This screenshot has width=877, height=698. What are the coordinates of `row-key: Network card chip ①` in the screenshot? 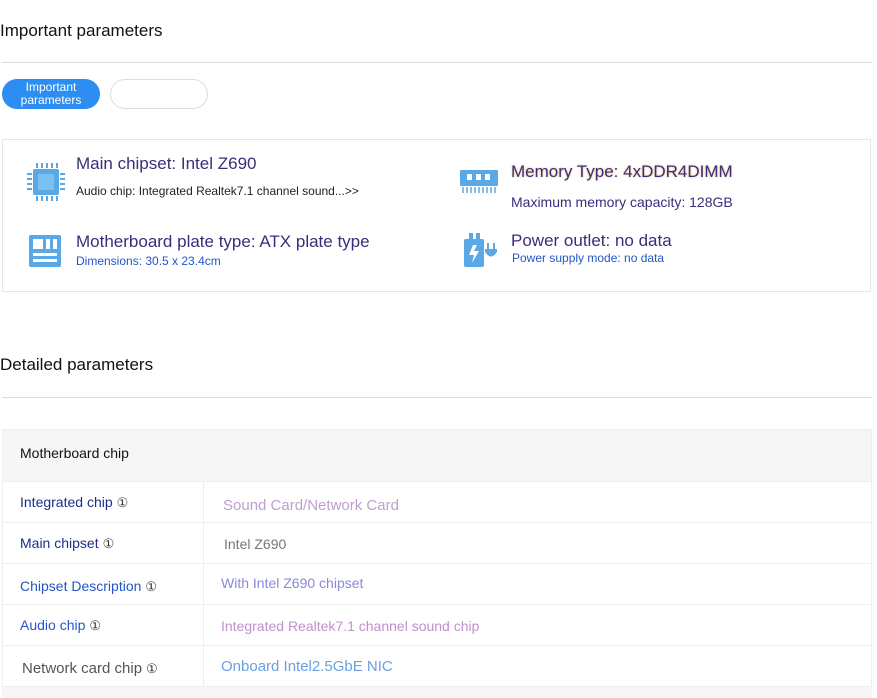 It's located at (90, 668).